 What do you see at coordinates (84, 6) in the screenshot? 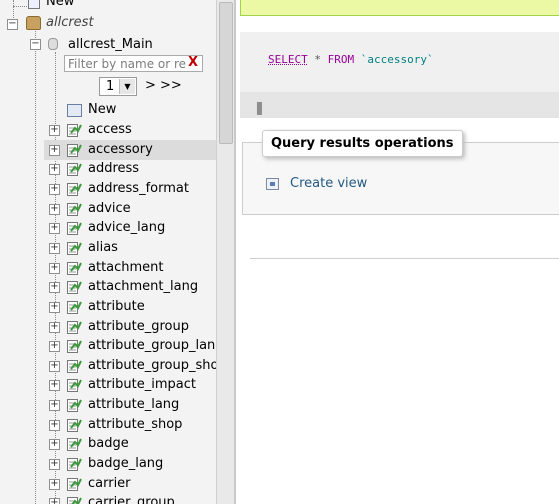
I see `top-new-item: New` at bounding box center [84, 6].